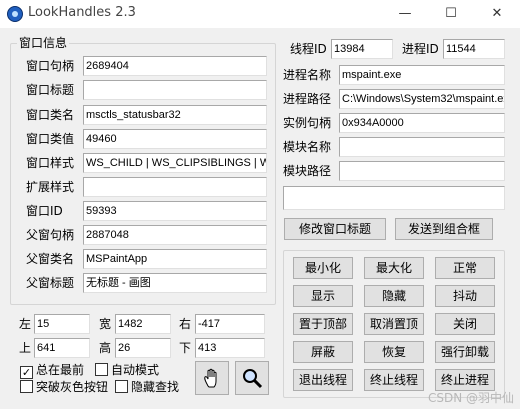  Describe the element at coordinates (175, 259) in the screenshot. I see `parent-class-field: MSPaintApp` at that location.